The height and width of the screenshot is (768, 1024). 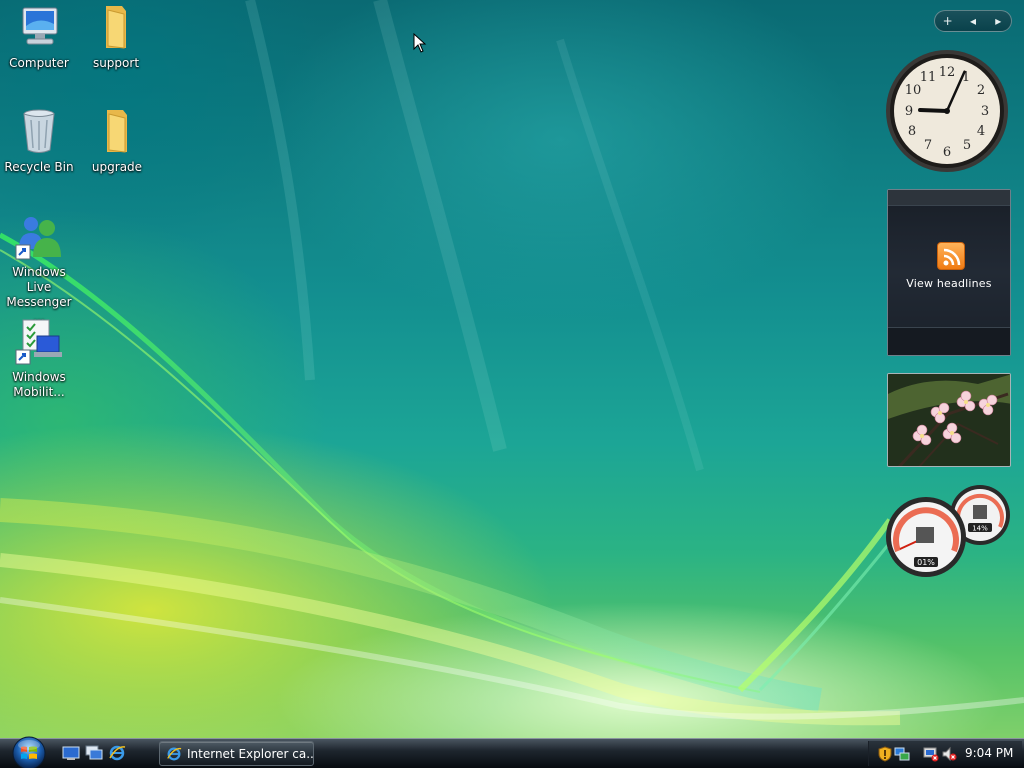 I want to click on svg-text: 11, so click(x=928, y=77).